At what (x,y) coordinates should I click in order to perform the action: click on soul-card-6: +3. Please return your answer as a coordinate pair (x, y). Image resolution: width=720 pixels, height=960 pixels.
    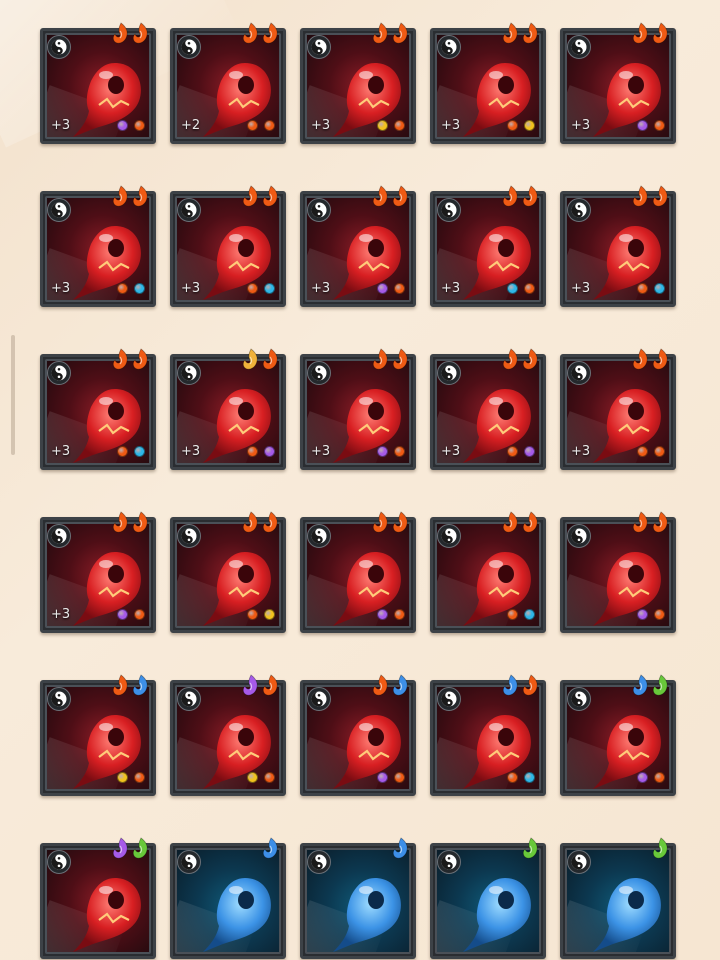
    Looking at the image, I should click on (98, 246).